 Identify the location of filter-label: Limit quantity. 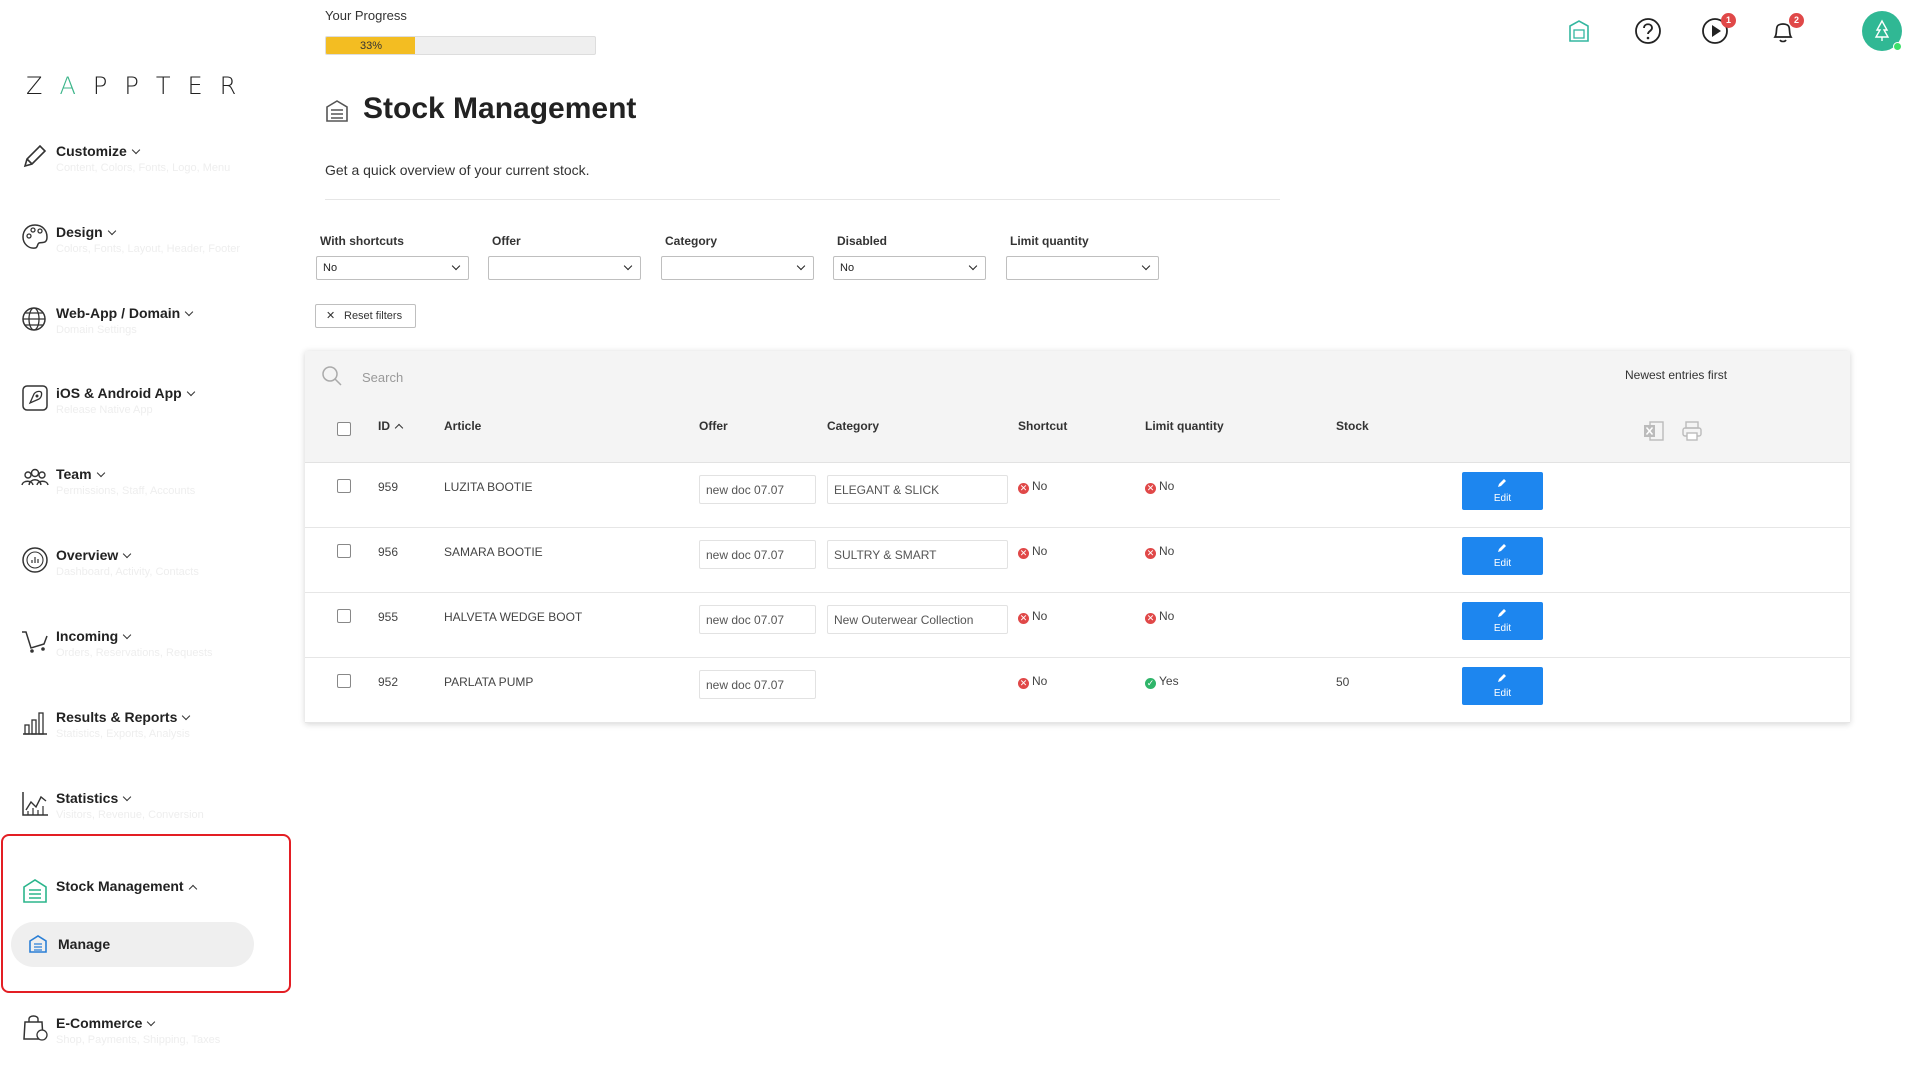
(1049, 241).